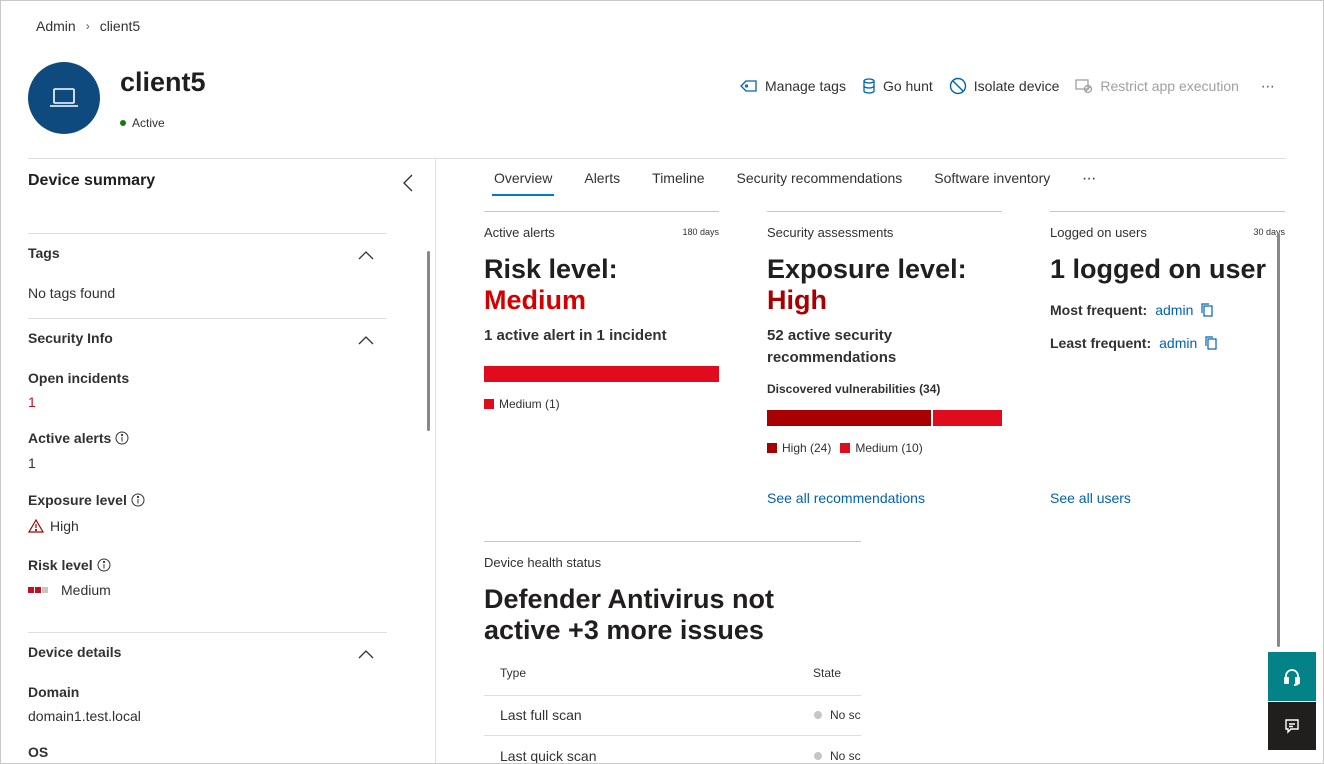  Describe the element at coordinates (830, 335) in the screenshot. I see `recommendations-summary-line1: 52 active security` at that location.